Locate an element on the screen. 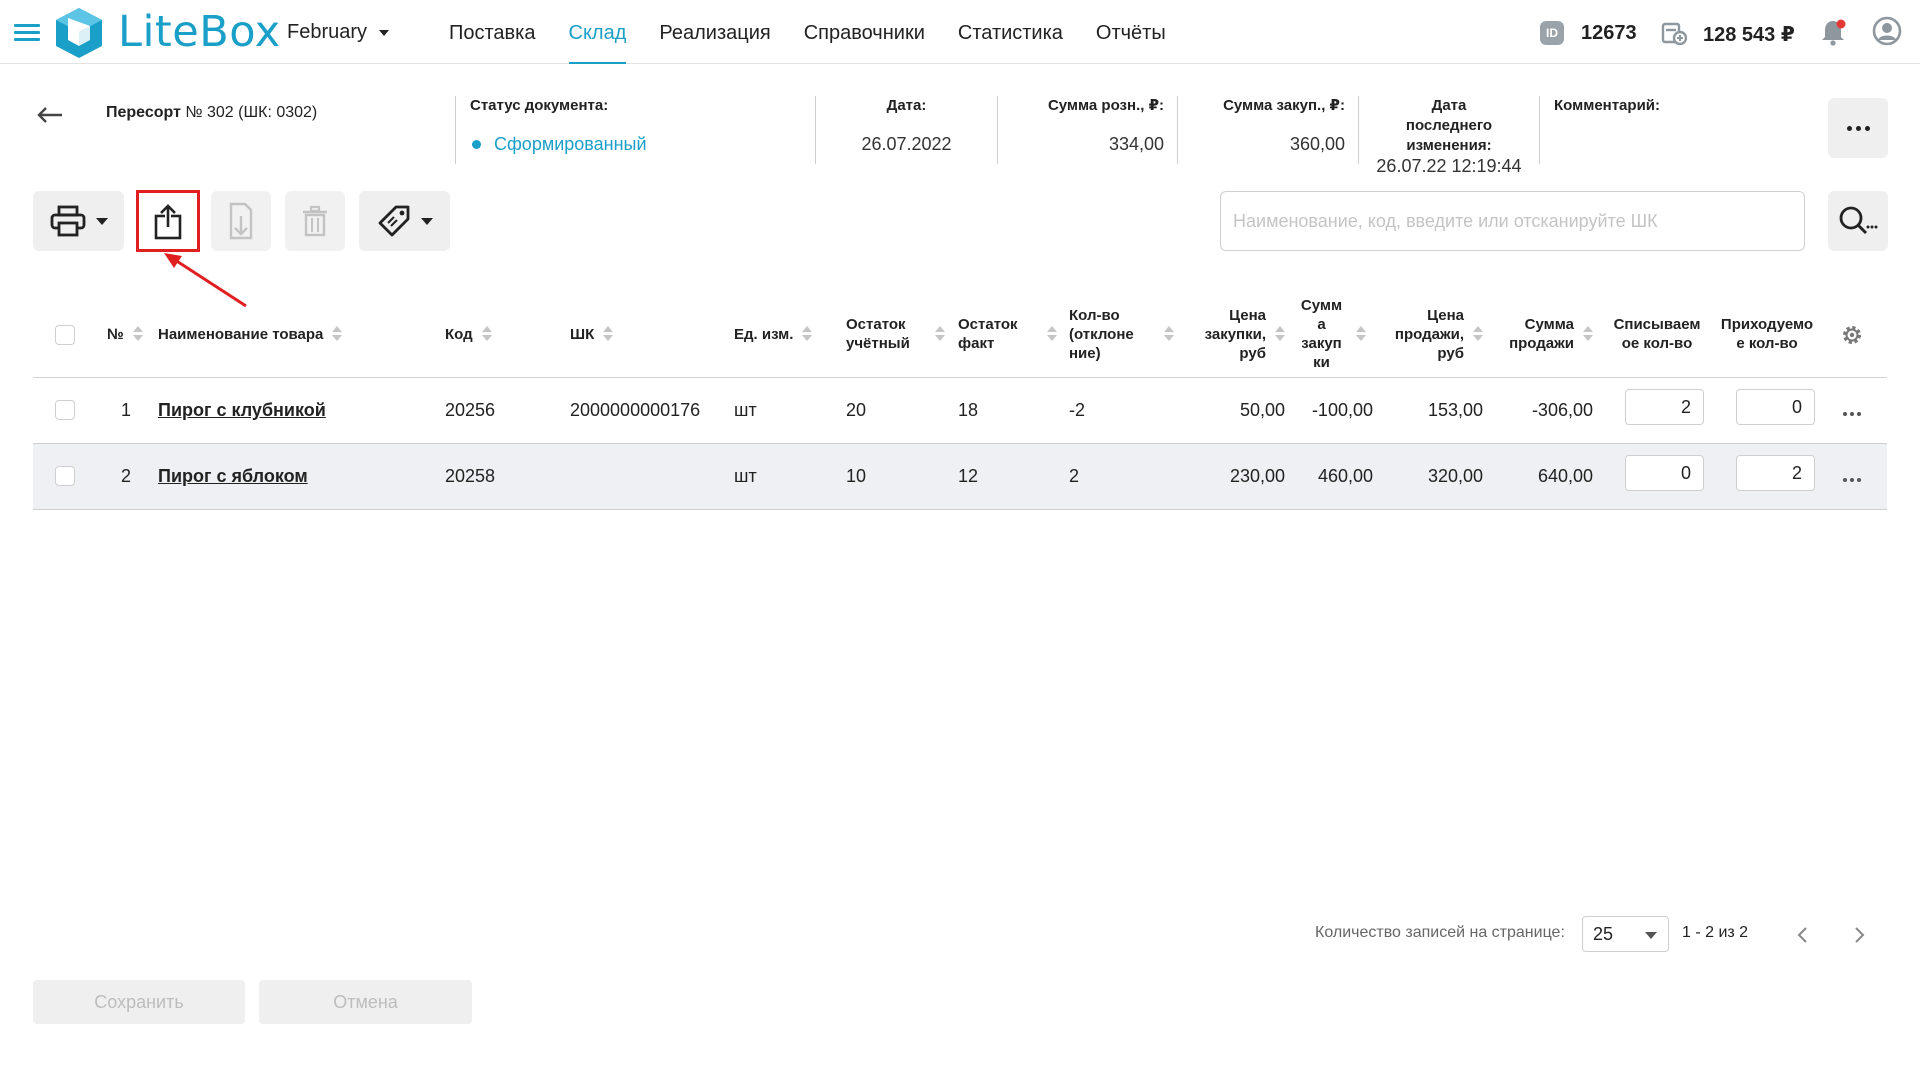  cell-number: 2 is located at coordinates (125, 476).